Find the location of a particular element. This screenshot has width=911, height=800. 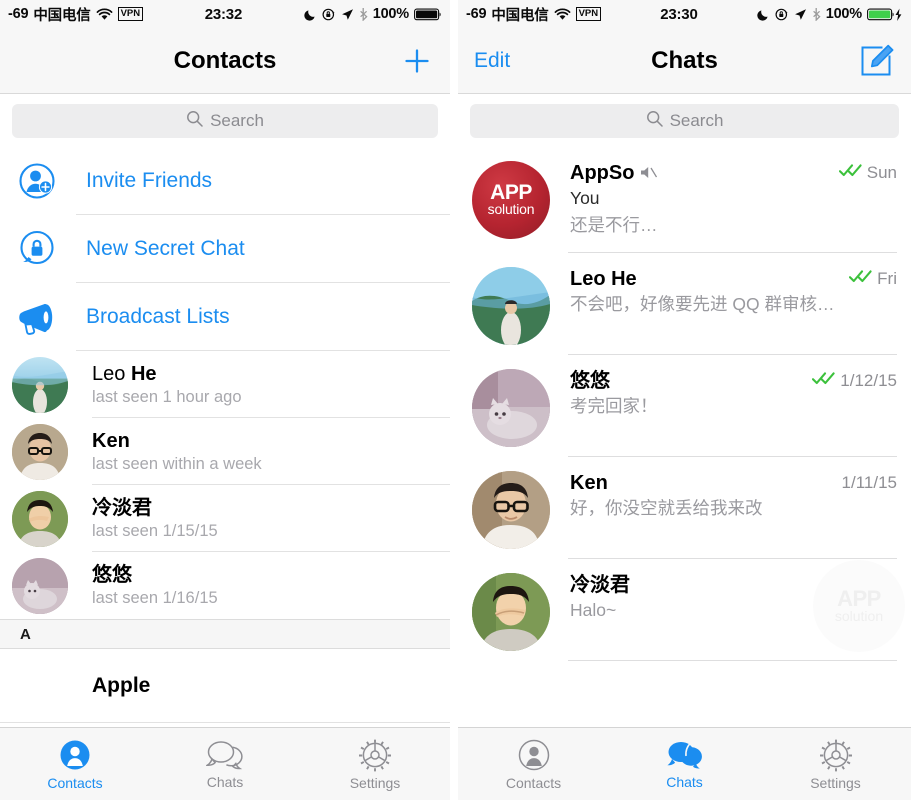

row-separator is located at coordinates (225, 722).